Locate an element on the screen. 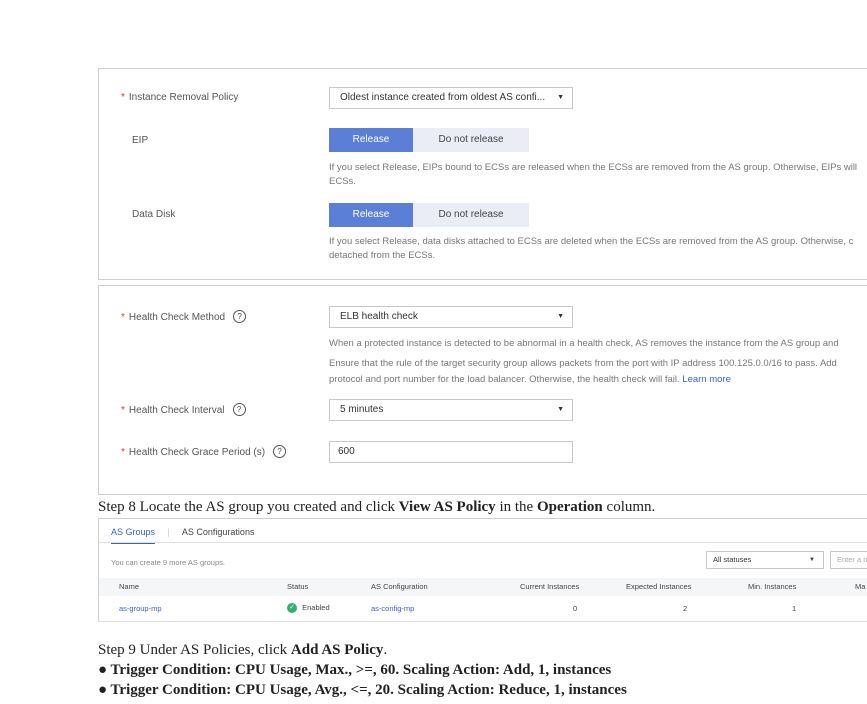  health-check-interval-label: * Health Check Interval? is located at coordinates (183, 410).